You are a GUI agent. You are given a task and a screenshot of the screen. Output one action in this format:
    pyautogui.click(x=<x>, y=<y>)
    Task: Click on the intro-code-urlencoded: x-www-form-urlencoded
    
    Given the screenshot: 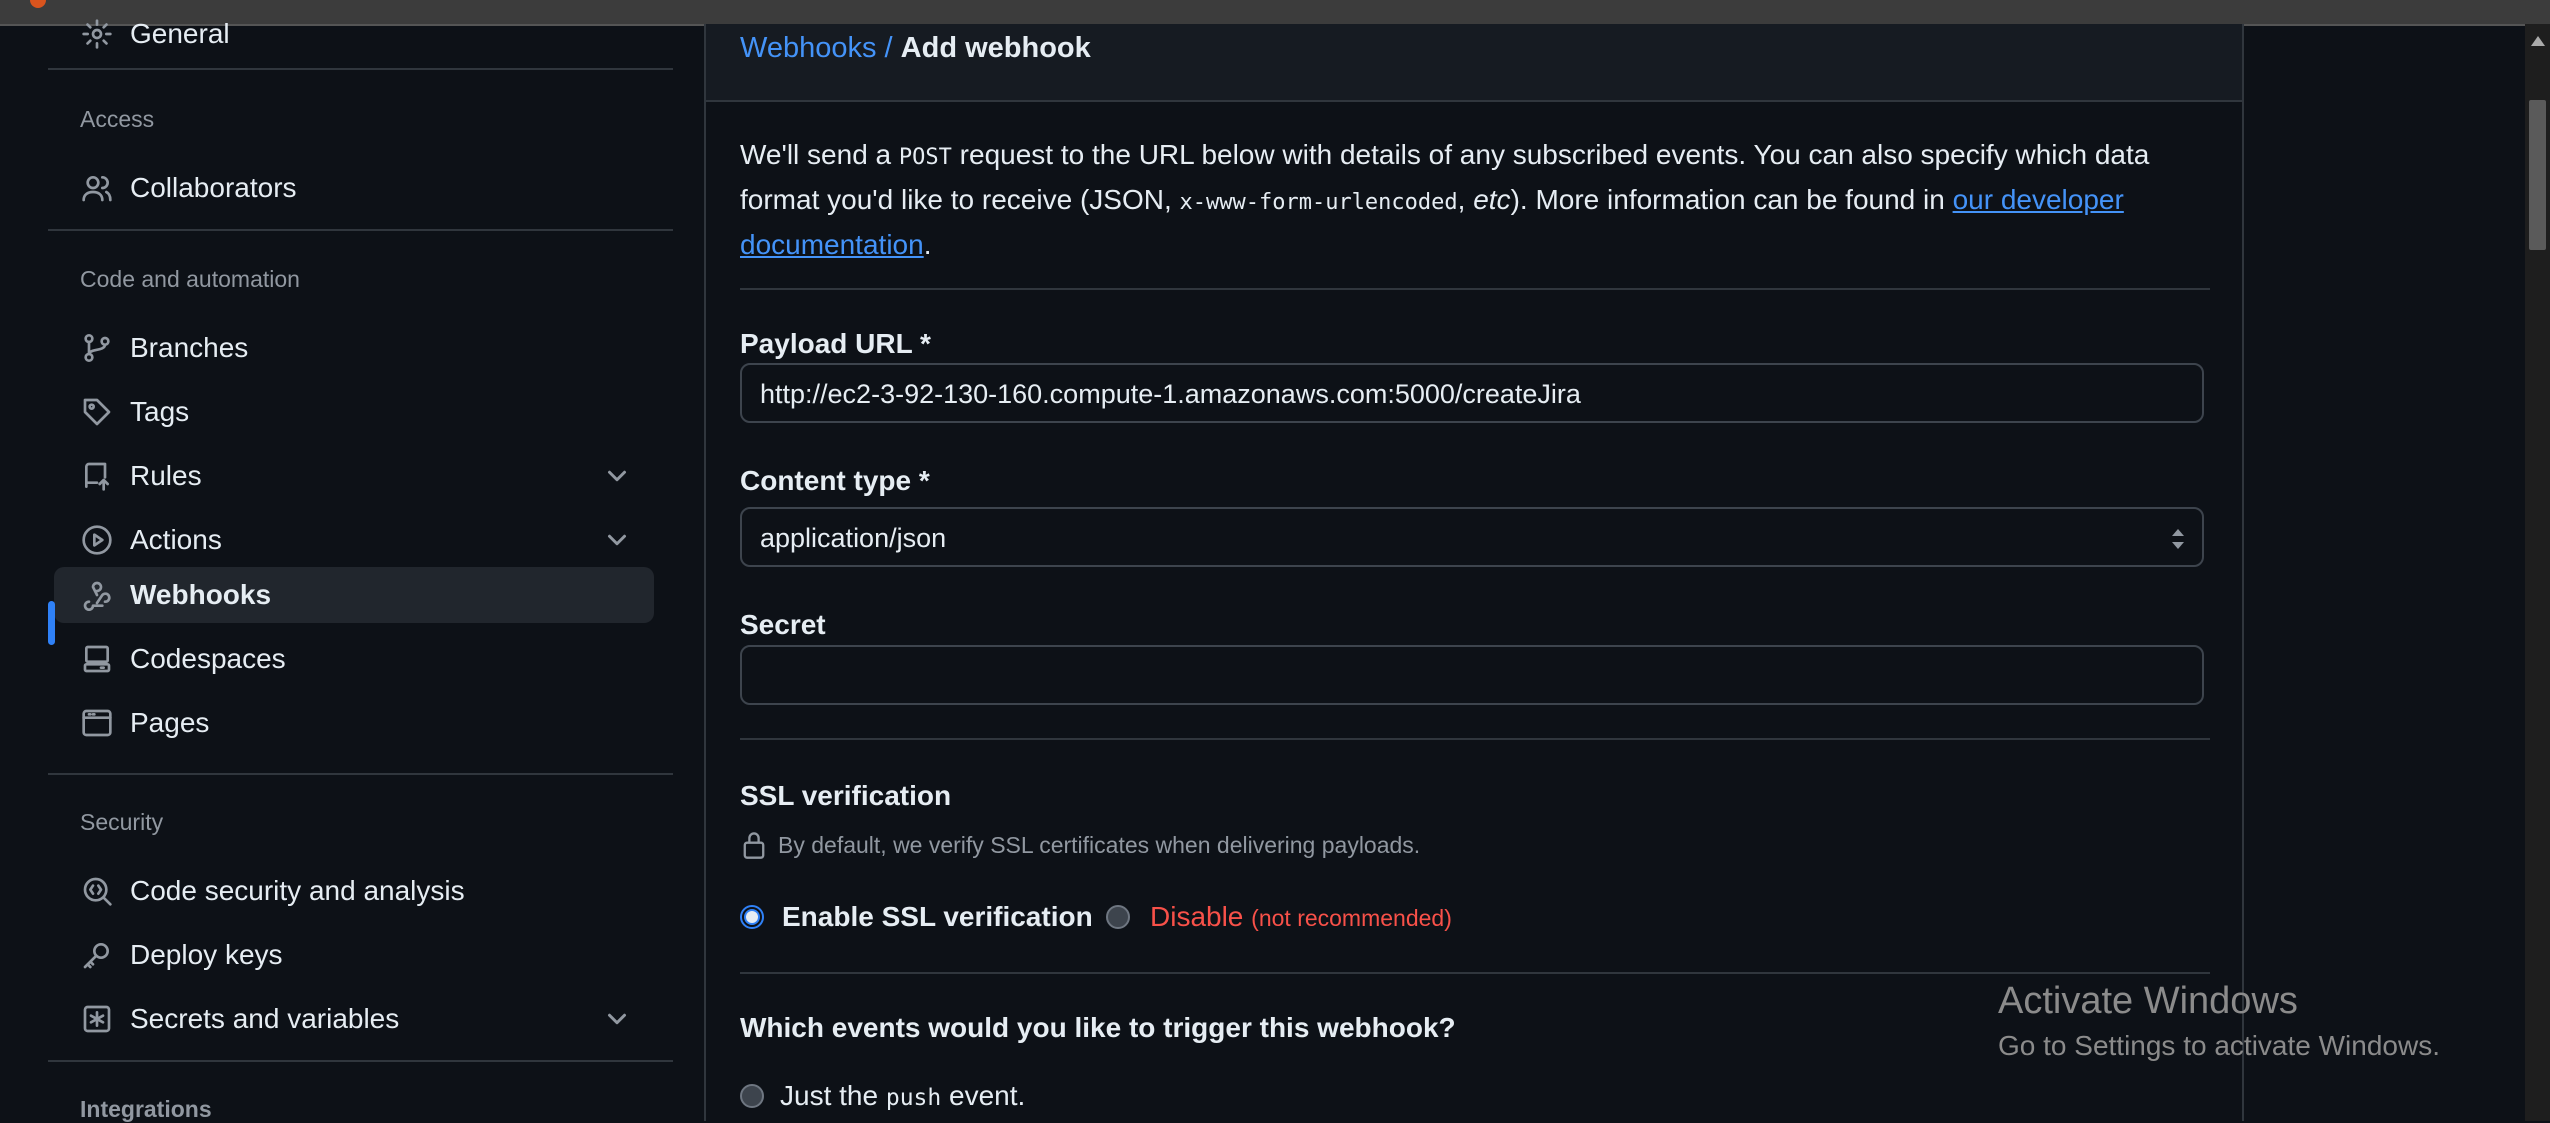 What is the action you would take?
    pyautogui.click(x=1318, y=202)
    